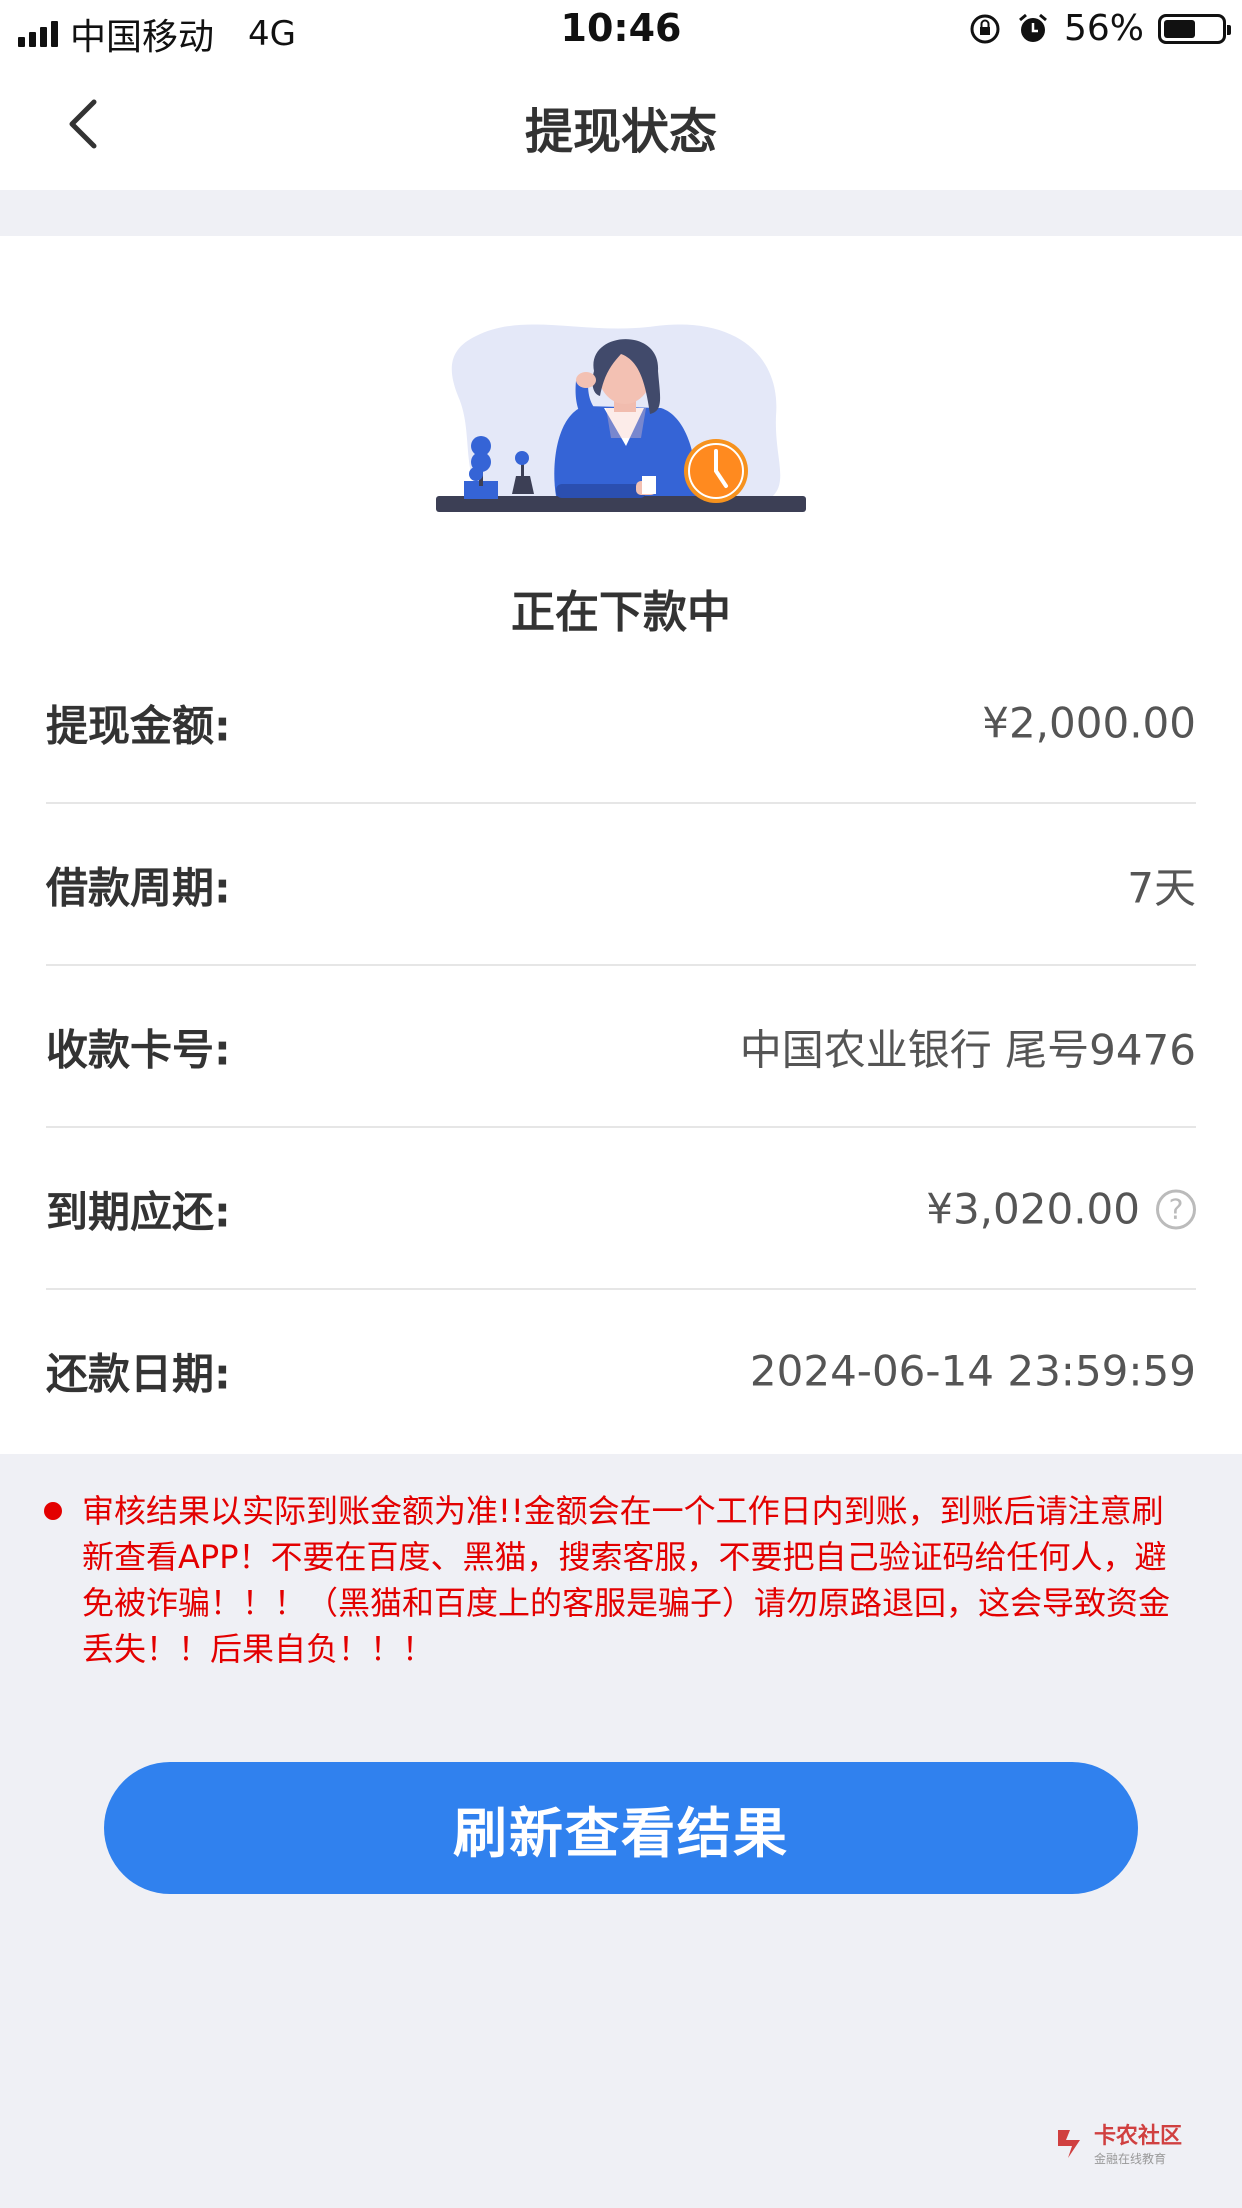 The image size is (1242, 2208). What do you see at coordinates (1176, 1209) in the screenshot?
I see `help-icon: ?` at bounding box center [1176, 1209].